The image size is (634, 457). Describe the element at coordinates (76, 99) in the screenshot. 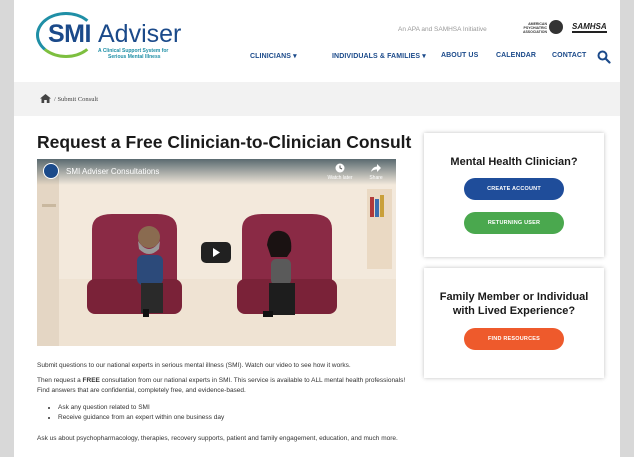

I see `breadcrumb-current: / Submit Consult` at that location.